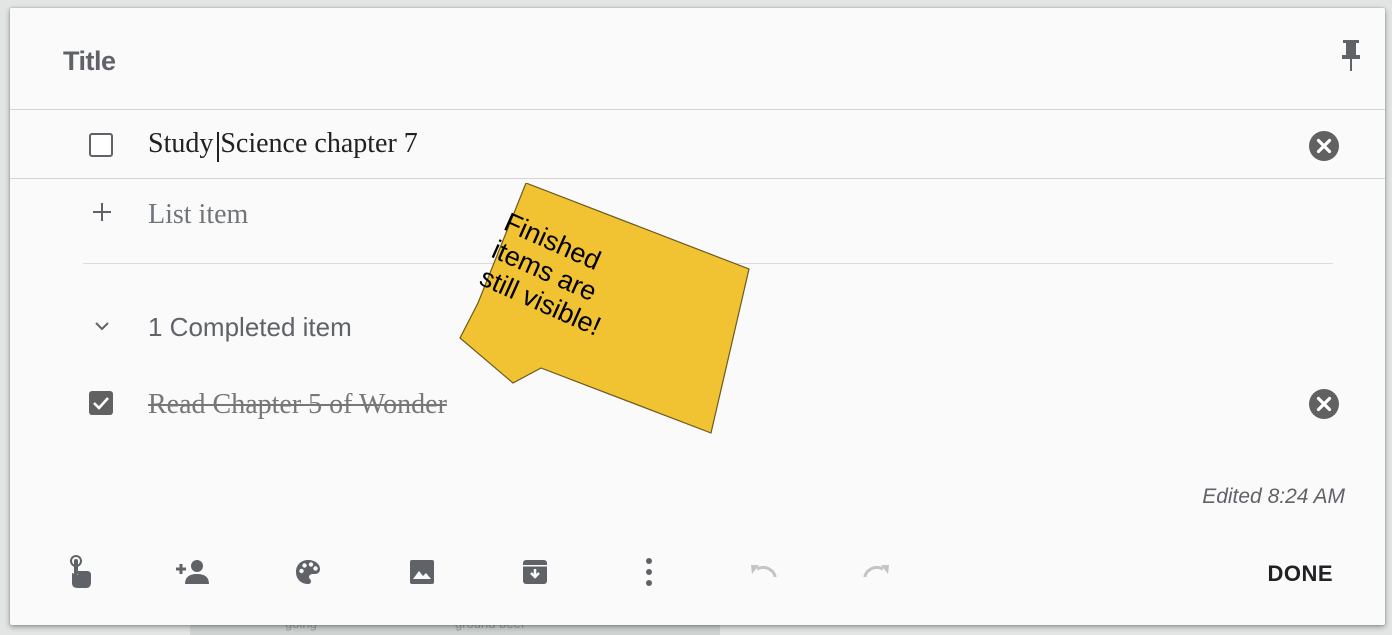  What do you see at coordinates (763, 572) in the screenshot?
I see `undo-icon` at bounding box center [763, 572].